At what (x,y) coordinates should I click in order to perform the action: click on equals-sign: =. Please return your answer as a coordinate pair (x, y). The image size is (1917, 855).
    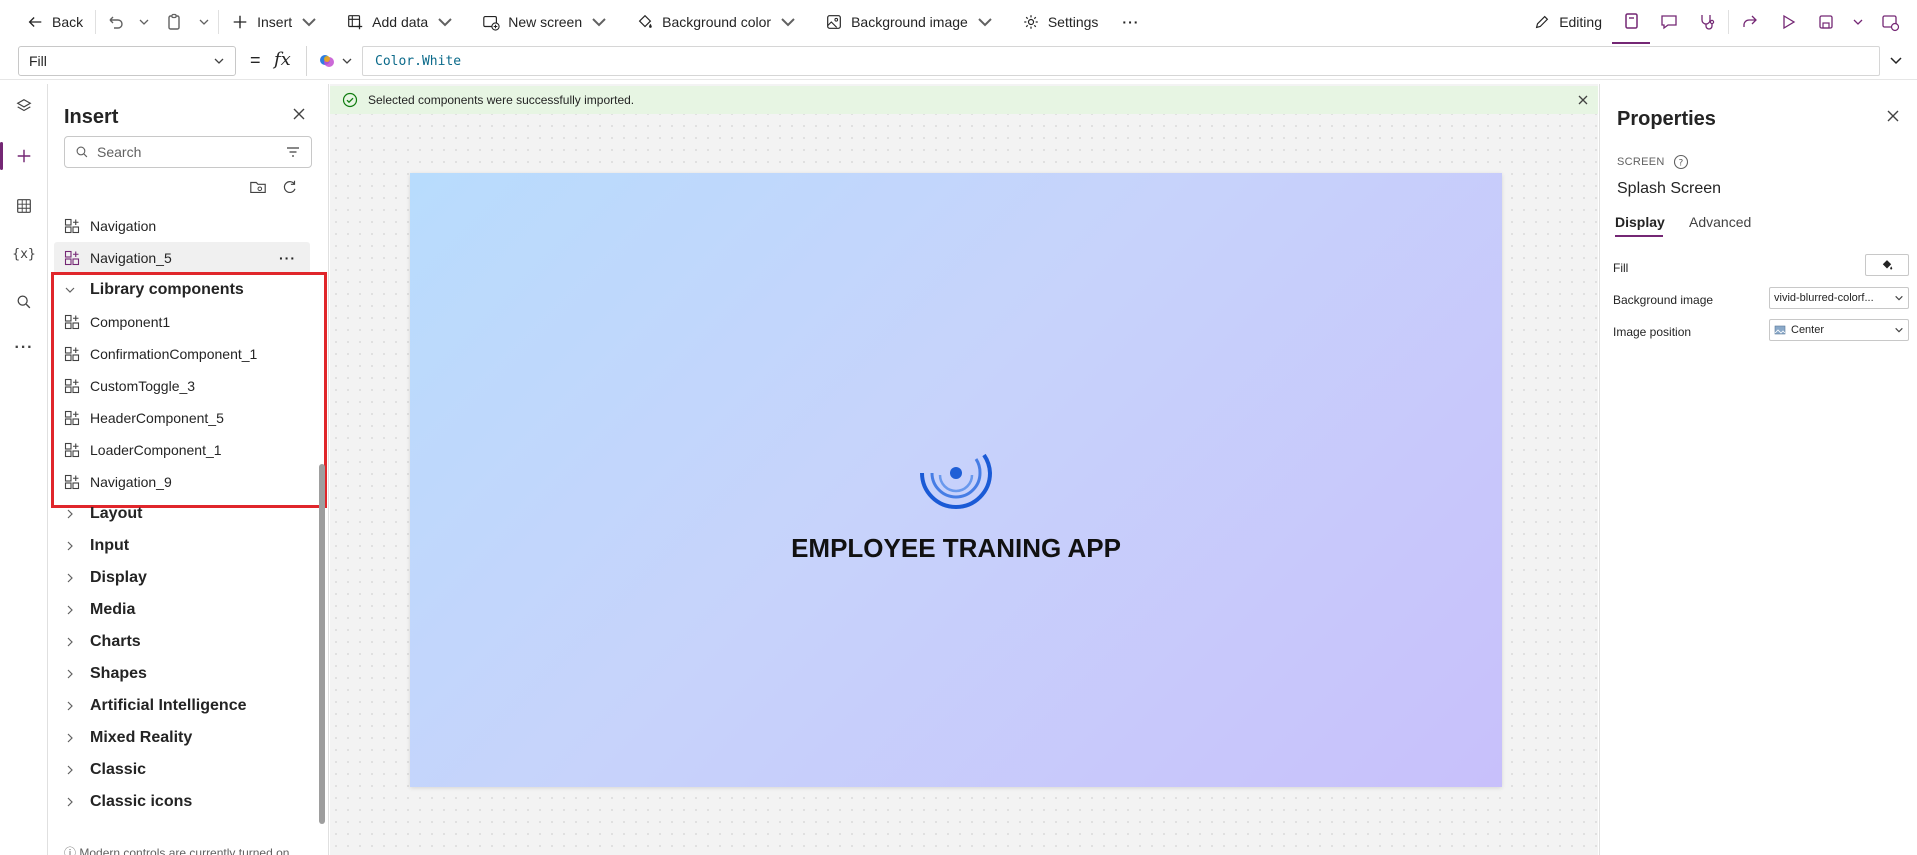
    Looking at the image, I should click on (255, 60).